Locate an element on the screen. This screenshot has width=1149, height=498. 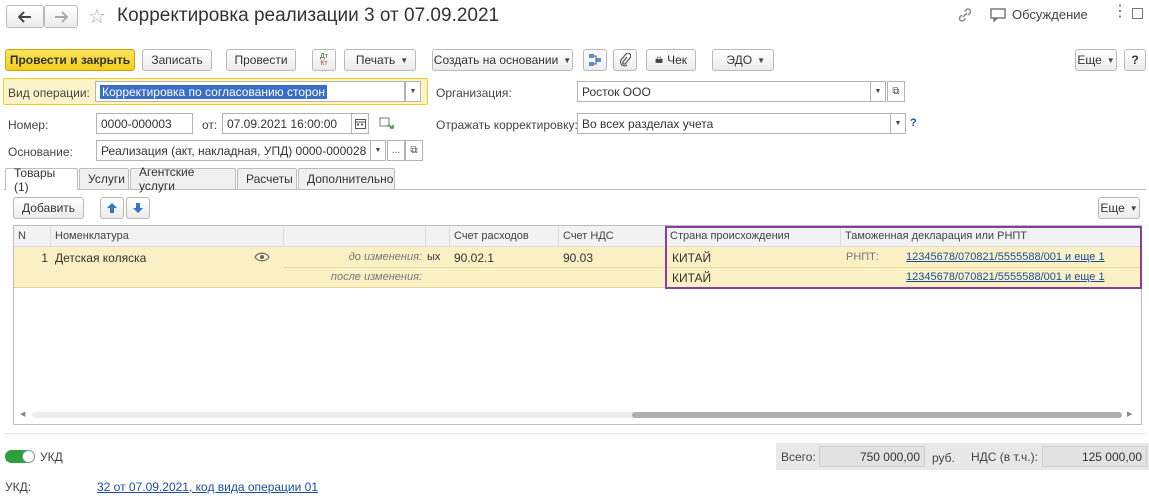
arrow-right-icon is located at coordinates (61, 16).